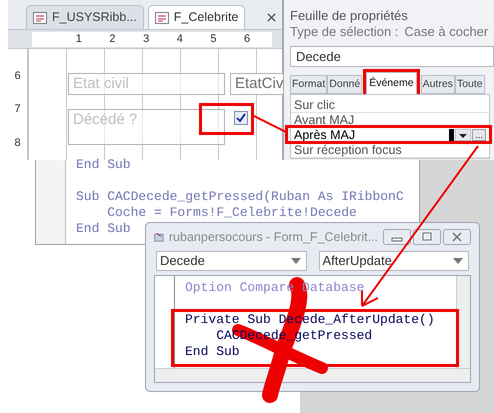 Image resolution: width=494 pixels, height=413 pixels. What do you see at coordinates (451, 135) in the screenshot?
I see `text-cursor` at bounding box center [451, 135].